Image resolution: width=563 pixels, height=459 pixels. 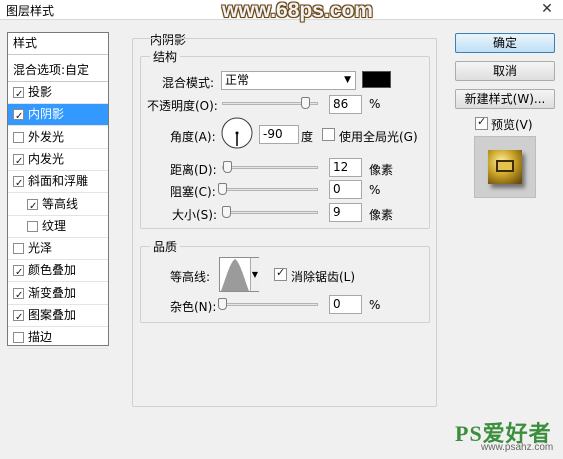 I want to click on style-item: 渐变叠加, so click(x=58, y=294).